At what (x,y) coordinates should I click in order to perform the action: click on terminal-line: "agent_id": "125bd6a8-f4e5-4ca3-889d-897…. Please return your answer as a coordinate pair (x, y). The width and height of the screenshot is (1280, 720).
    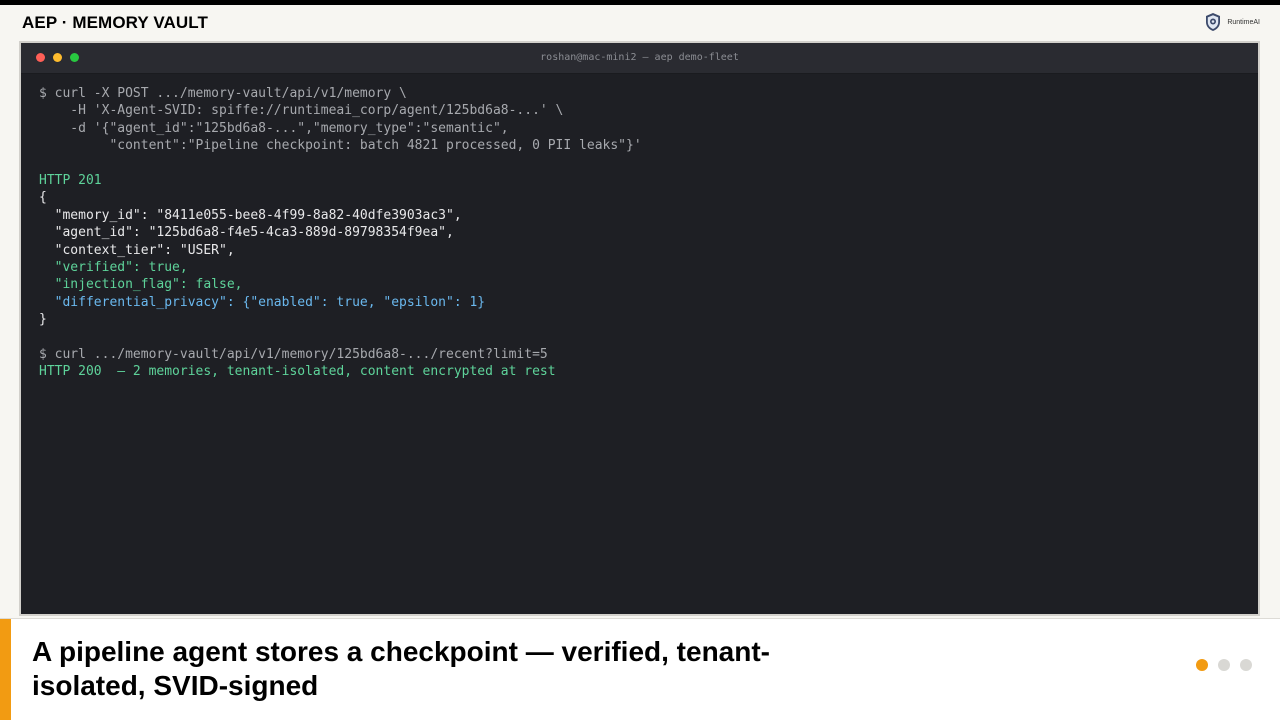
    Looking at the image, I should click on (246, 233).